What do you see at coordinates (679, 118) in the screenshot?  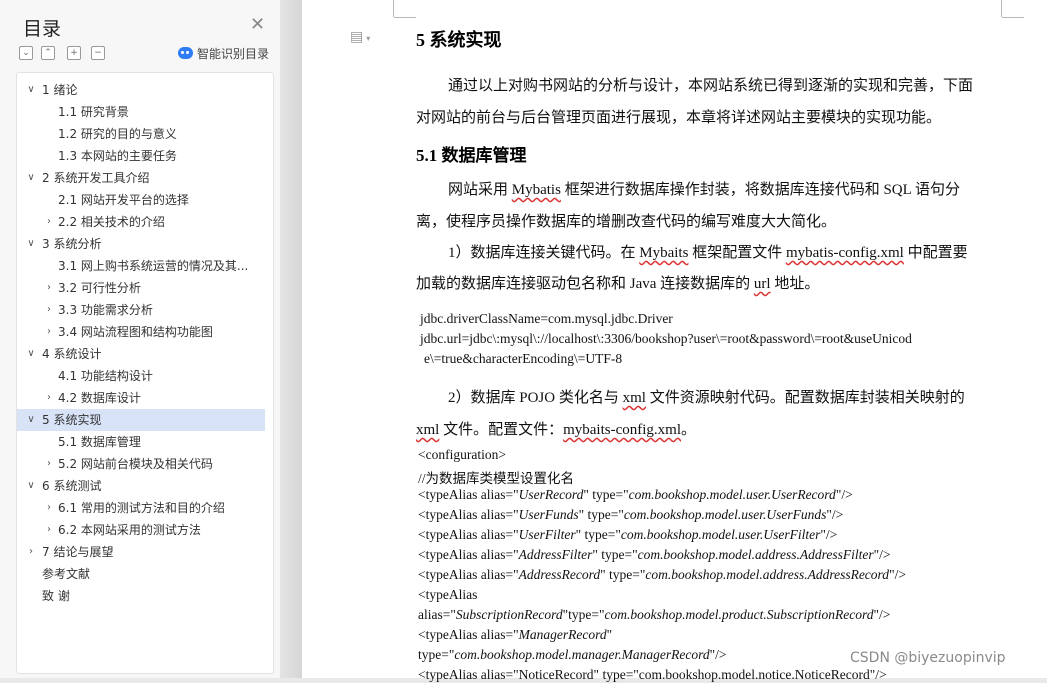 I see `paragraph-line: 对网站的前台与后台管理页面进行展现，本章将详述网站主要模块的实现功能。` at bounding box center [679, 118].